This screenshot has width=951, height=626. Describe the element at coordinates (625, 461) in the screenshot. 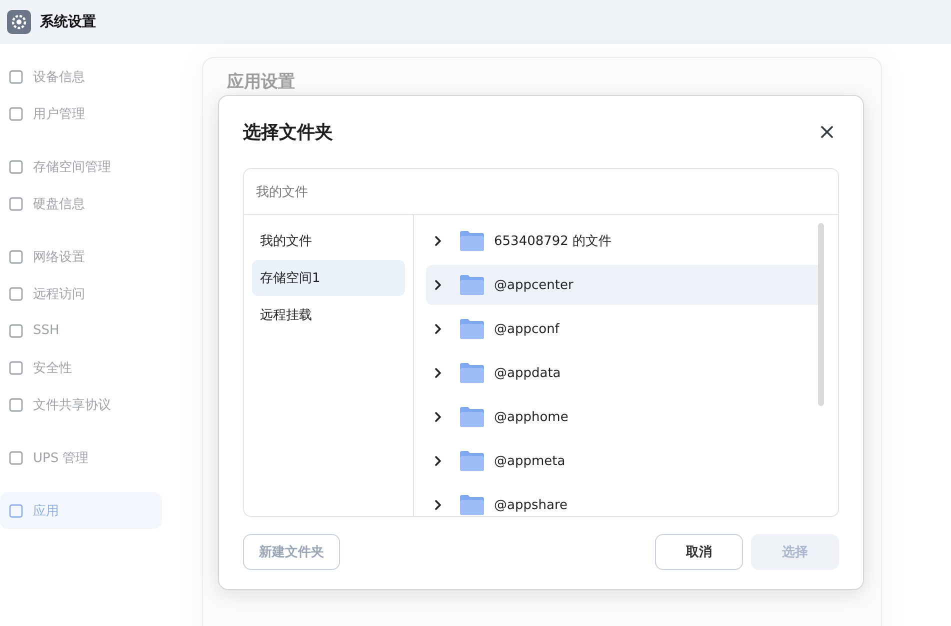

I see `folder-row: @appmeta` at that location.